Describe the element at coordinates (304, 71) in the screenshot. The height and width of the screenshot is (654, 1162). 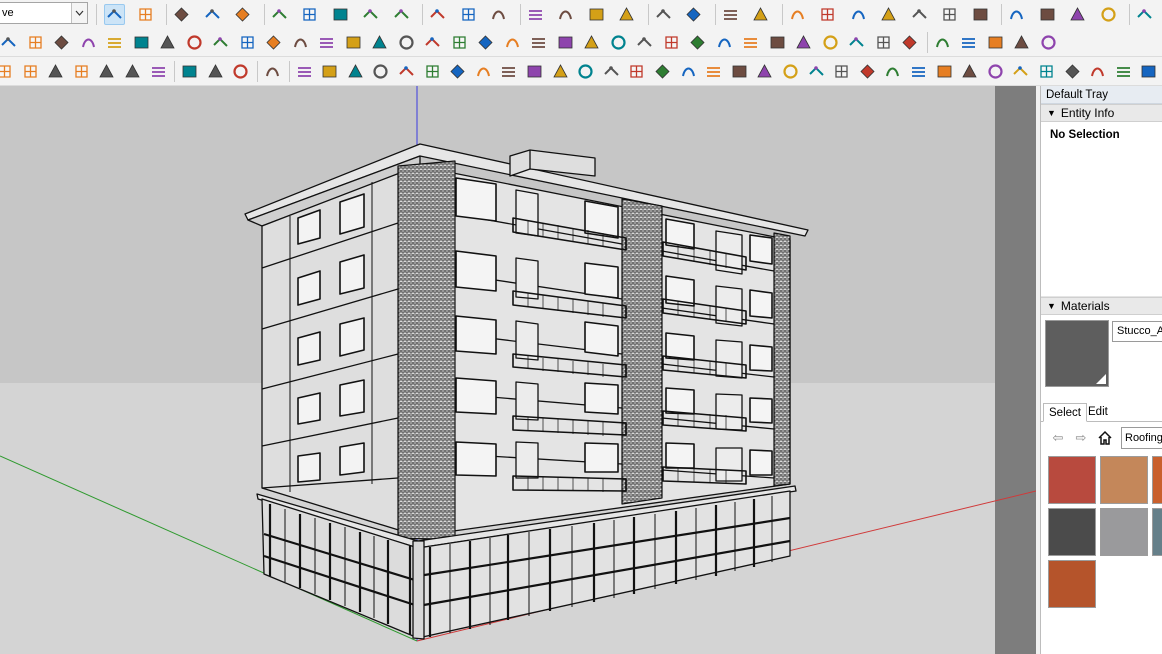
I see `tool-02-icon` at that location.